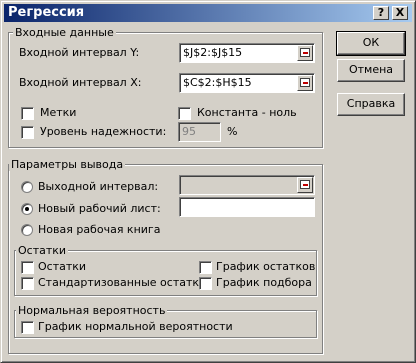  I want to click on residual-plots-checkbox, so click(205, 267).